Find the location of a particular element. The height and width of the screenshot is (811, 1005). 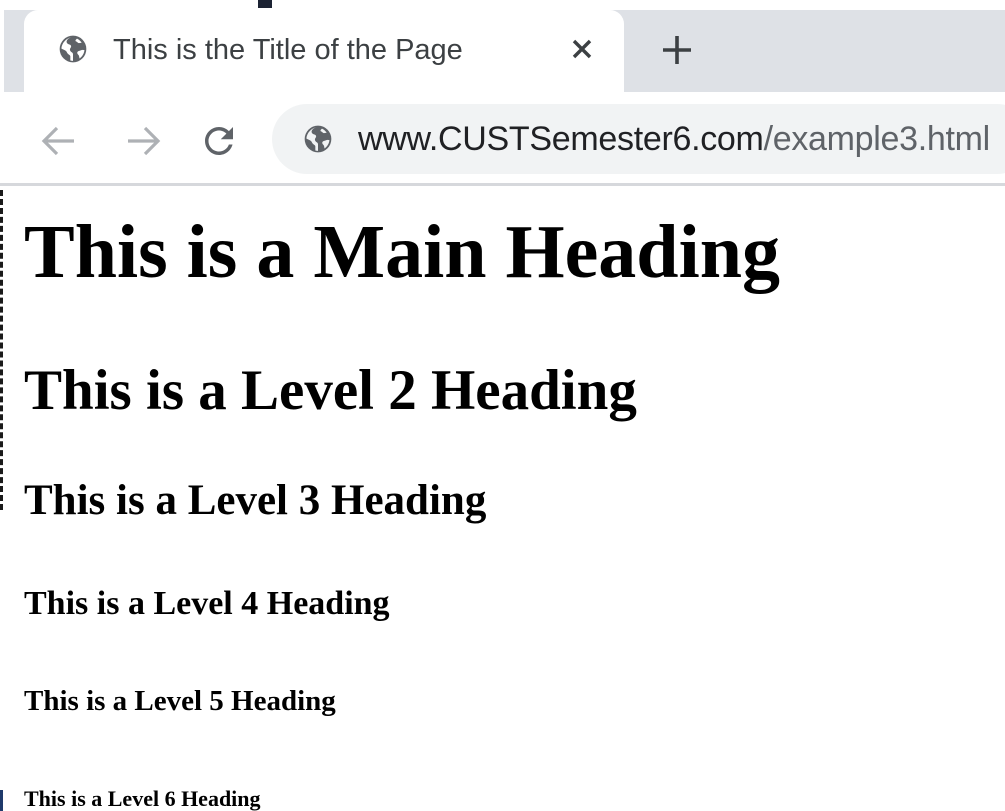

plus-icon is located at coordinates (677, 50).